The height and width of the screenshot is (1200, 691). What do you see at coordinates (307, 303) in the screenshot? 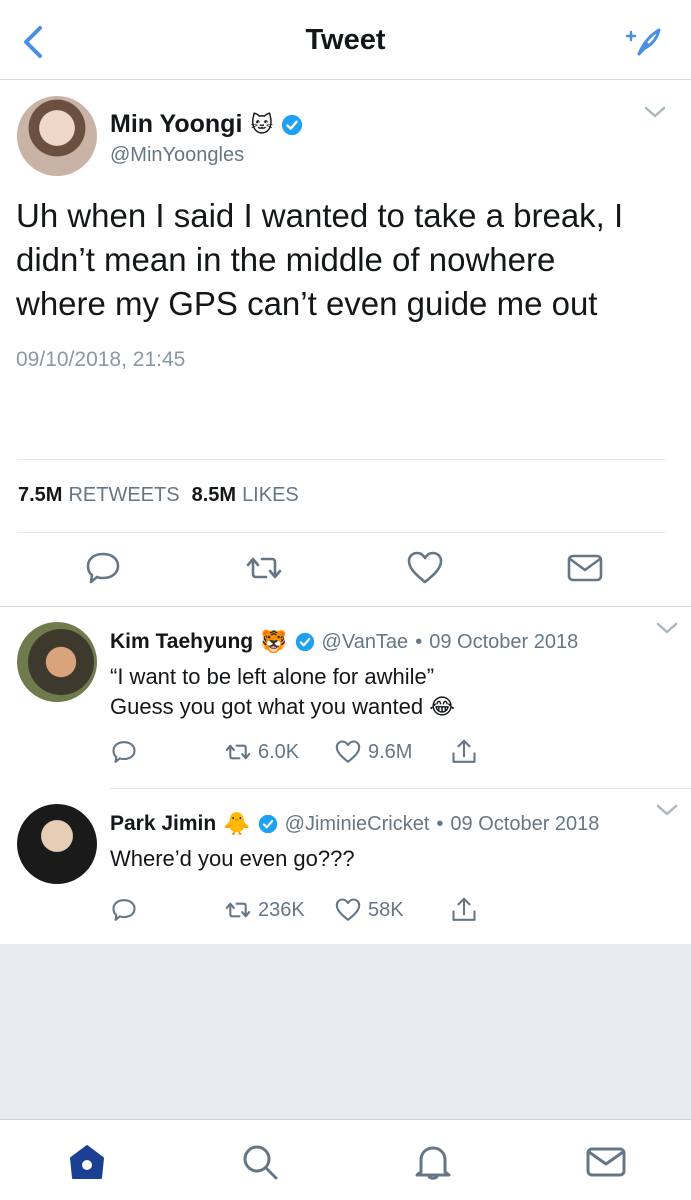
I see `tweet-text-line: where my GPS can’t even guide me out` at bounding box center [307, 303].